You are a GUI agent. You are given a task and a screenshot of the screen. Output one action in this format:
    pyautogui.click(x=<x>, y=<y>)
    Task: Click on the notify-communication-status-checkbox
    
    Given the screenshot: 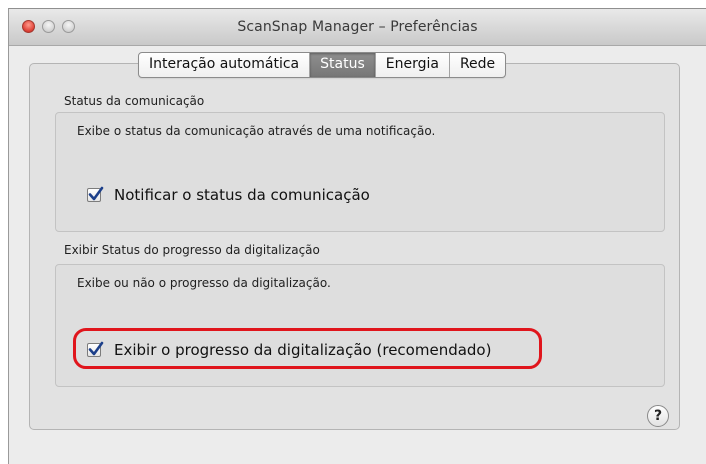 What is the action you would take?
    pyautogui.click(x=95, y=194)
    